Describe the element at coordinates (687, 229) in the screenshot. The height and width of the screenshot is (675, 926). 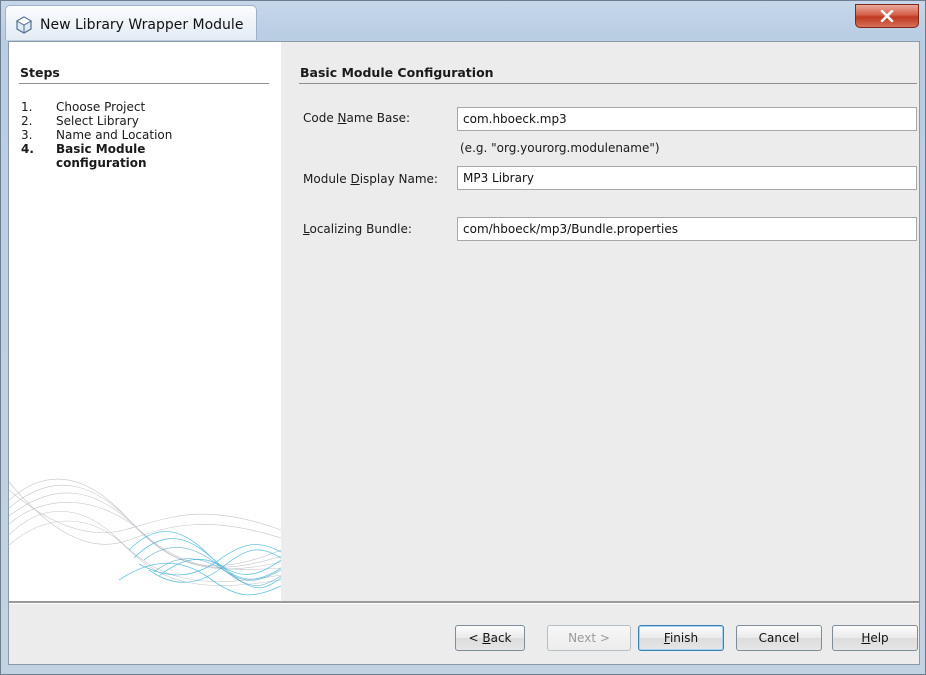
I see `localizing-bundle-input: com/hboeck/mp3/Bundle.properties` at that location.